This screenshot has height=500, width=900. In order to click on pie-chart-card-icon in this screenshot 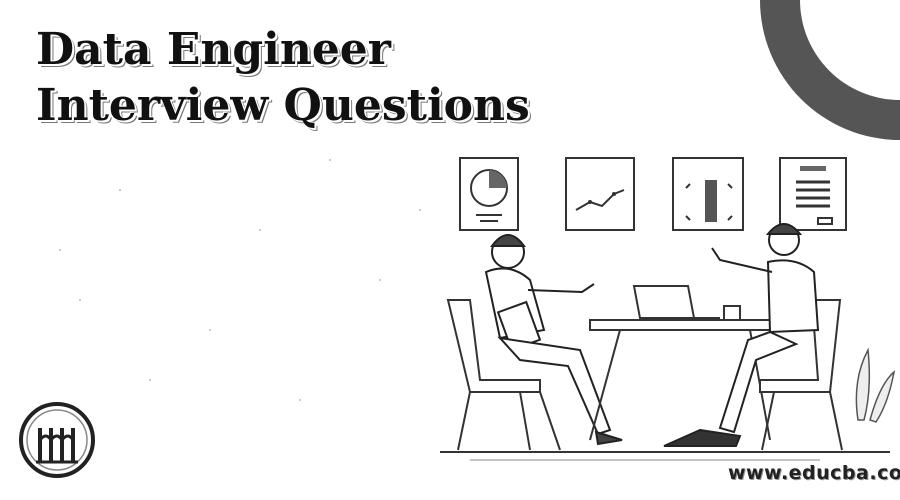, I will do `click(489, 194)`.